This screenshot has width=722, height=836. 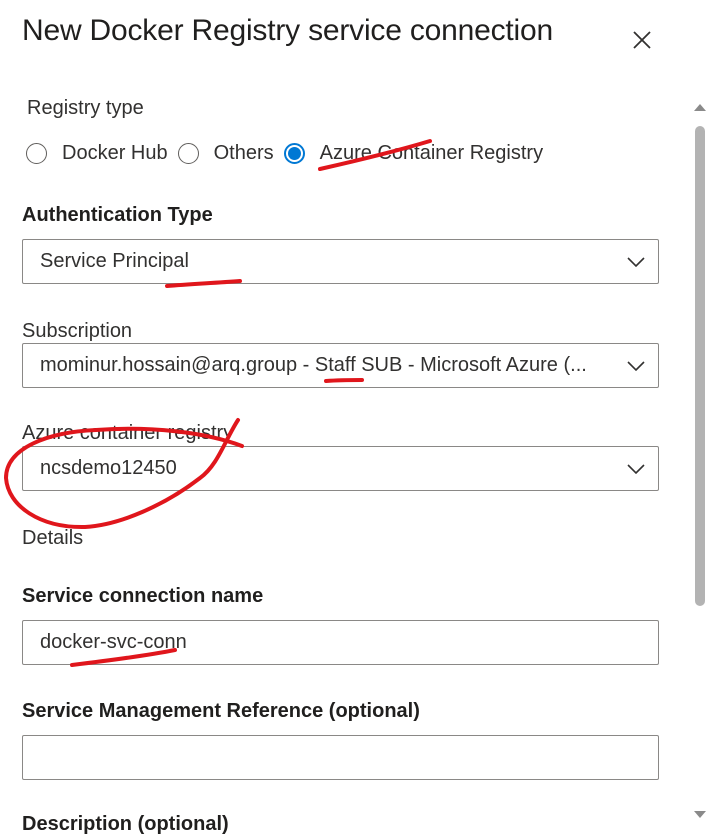 I want to click on registry-type-label: Registry type, so click(x=85, y=108).